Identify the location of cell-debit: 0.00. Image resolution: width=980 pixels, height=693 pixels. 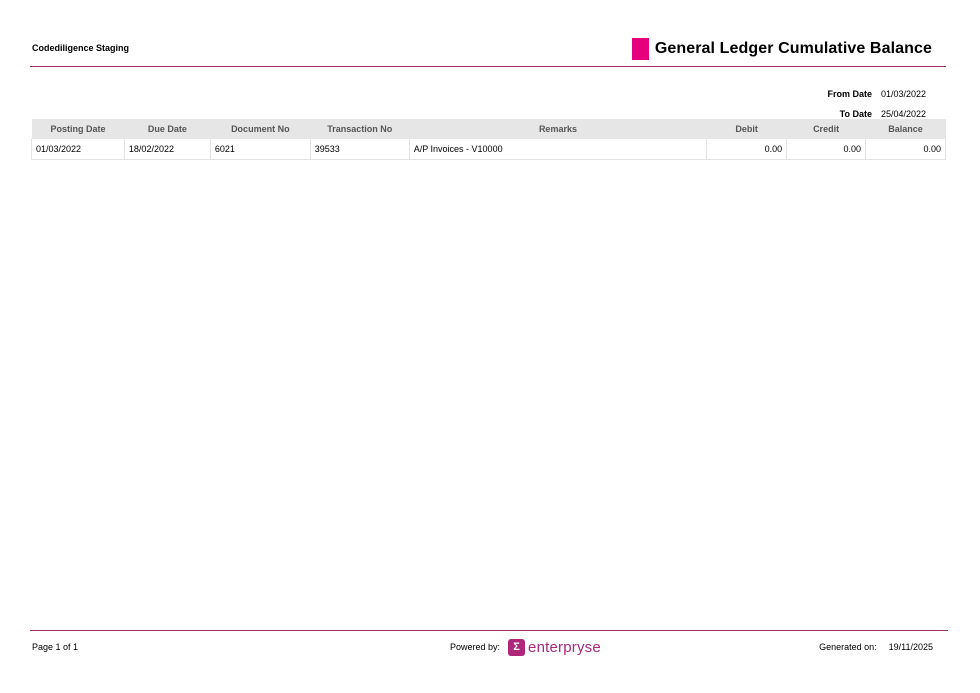
(747, 149).